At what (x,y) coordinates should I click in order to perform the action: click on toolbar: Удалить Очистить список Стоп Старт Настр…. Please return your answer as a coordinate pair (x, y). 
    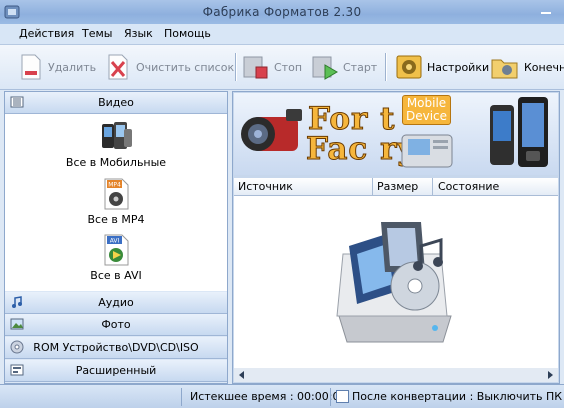
    Looking at the image, I should click on (282, 67).